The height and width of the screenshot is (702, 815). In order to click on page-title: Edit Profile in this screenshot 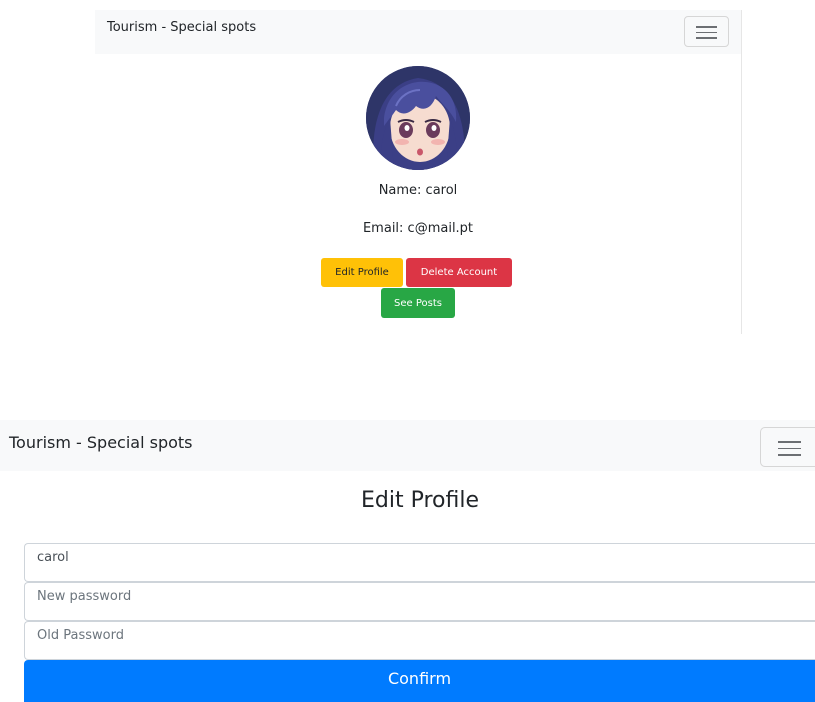, I will do `click(419, 500)`.